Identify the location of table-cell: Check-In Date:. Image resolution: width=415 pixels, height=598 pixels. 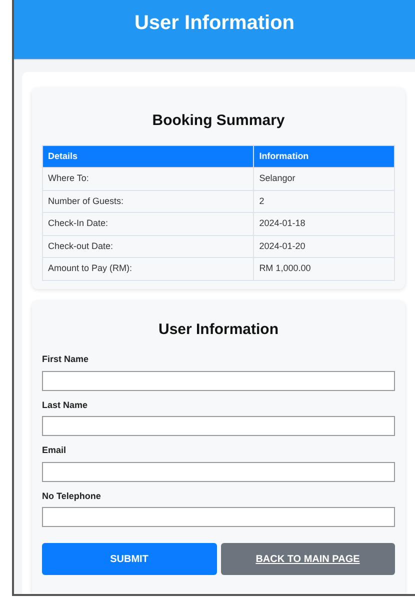
(148, 223).